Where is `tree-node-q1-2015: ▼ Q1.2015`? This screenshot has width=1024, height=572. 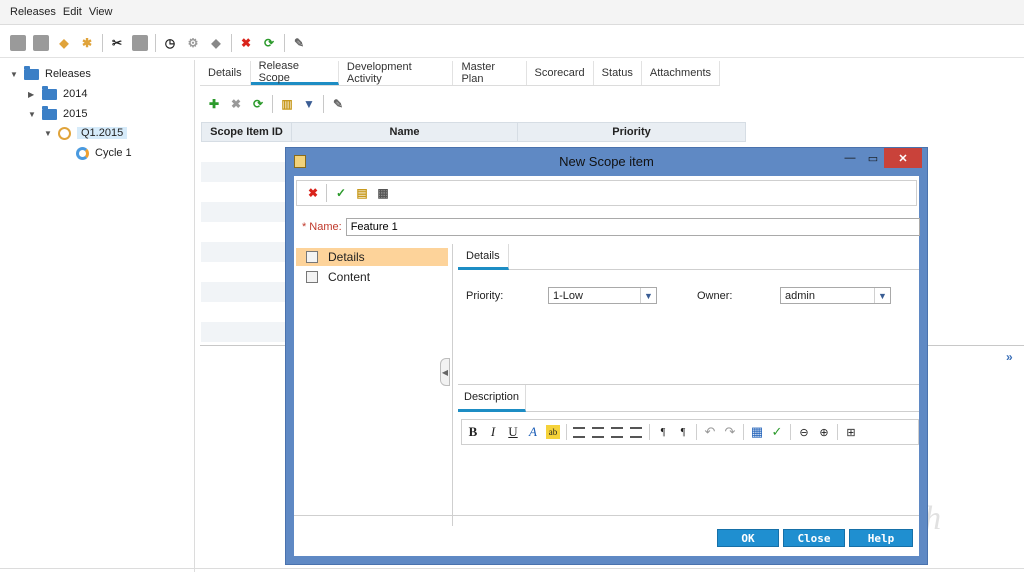
tree-node-q1-2015: ▼ Q1.2015 is located at coordinates (86, 133).